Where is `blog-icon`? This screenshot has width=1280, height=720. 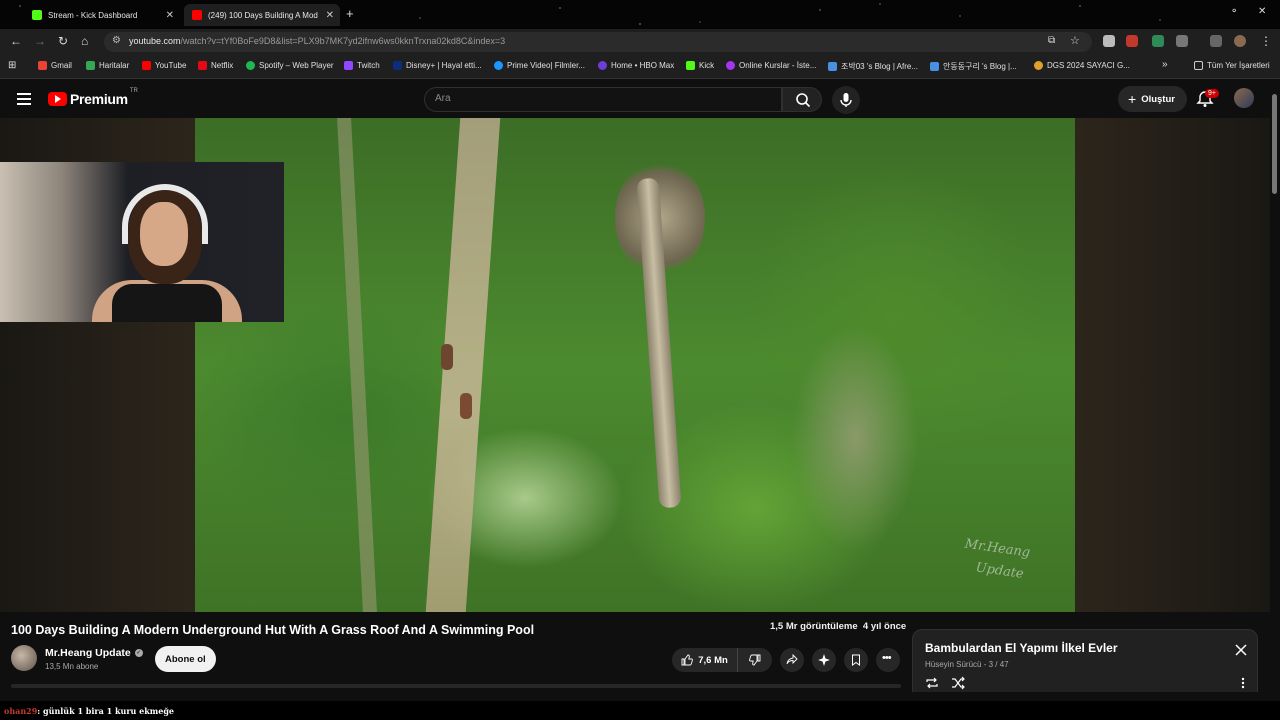 blog-icon is located at coordinates (934, 66).